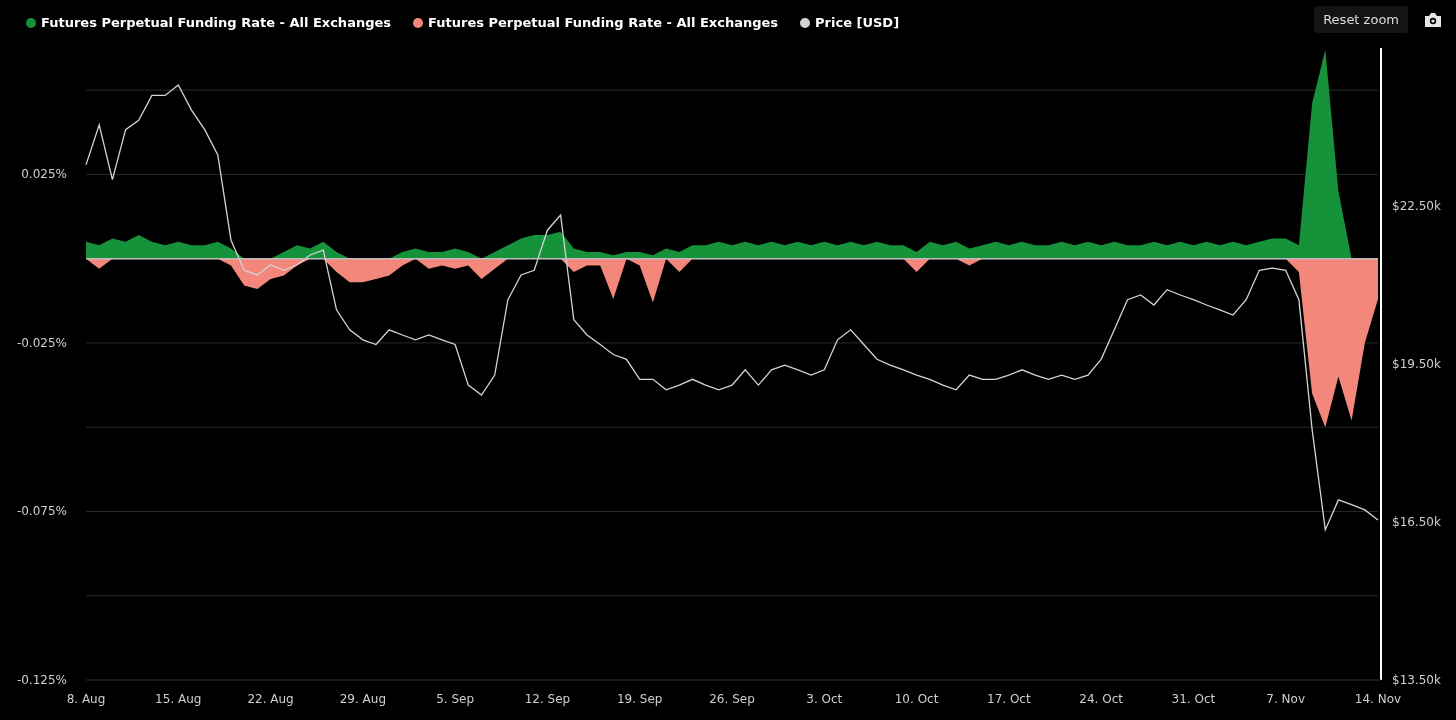  What do you see at coordinates (1378, 699) in the screenshot?
I see `axis-label: 14. Nov` at bounding box center [1378, 699].